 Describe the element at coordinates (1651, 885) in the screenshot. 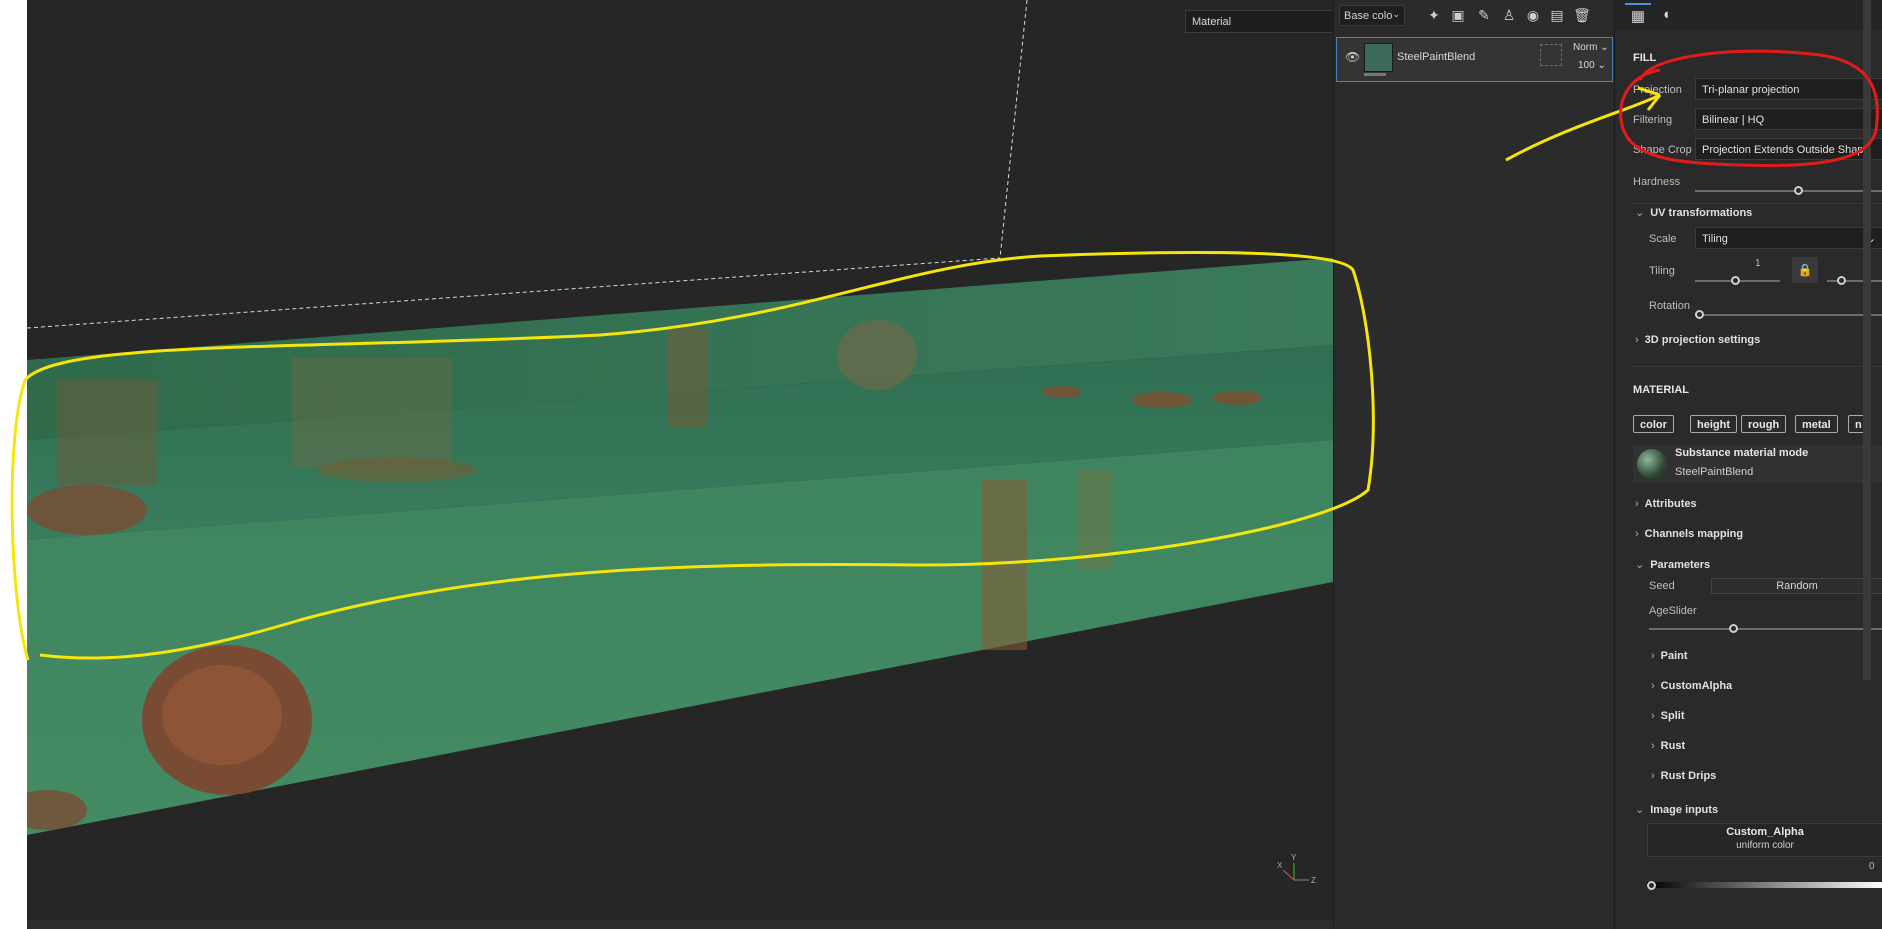

I see `uniform-color-knob` at that location.